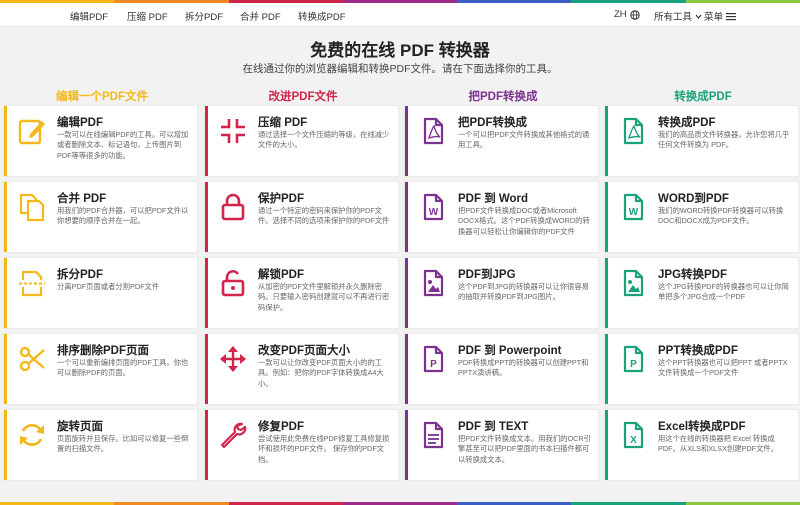 The image size is (800, 505). Describe the element at coordinates (324, 140) in the screenshot. I see `tool-card-description: 通过选择一个文件压缩的等级，在线减少文件的大小。` at that location.